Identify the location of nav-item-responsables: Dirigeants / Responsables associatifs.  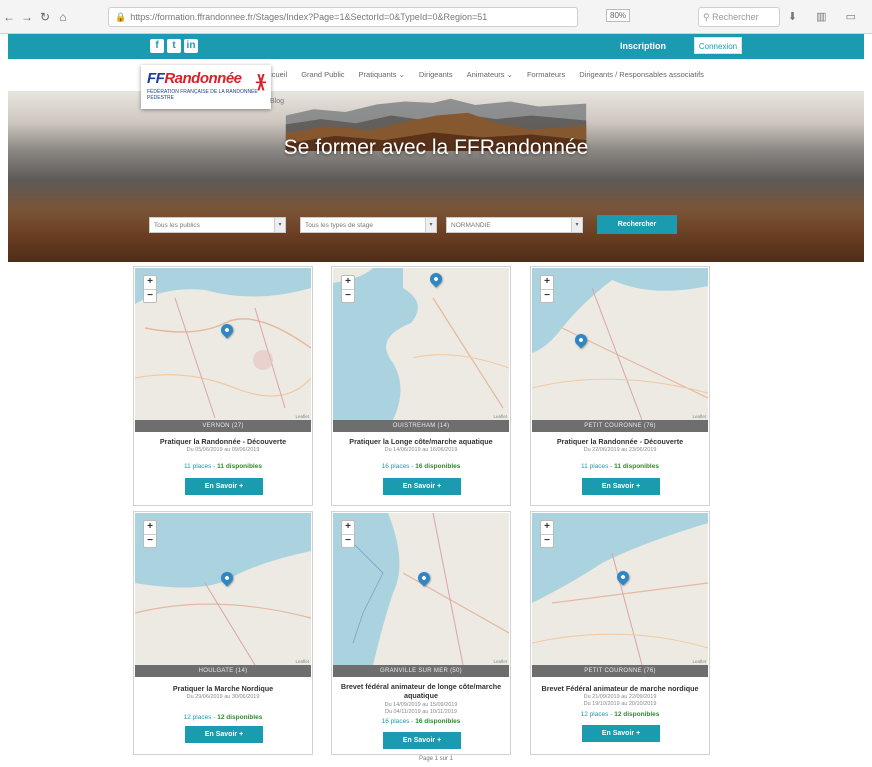
(641, 74).